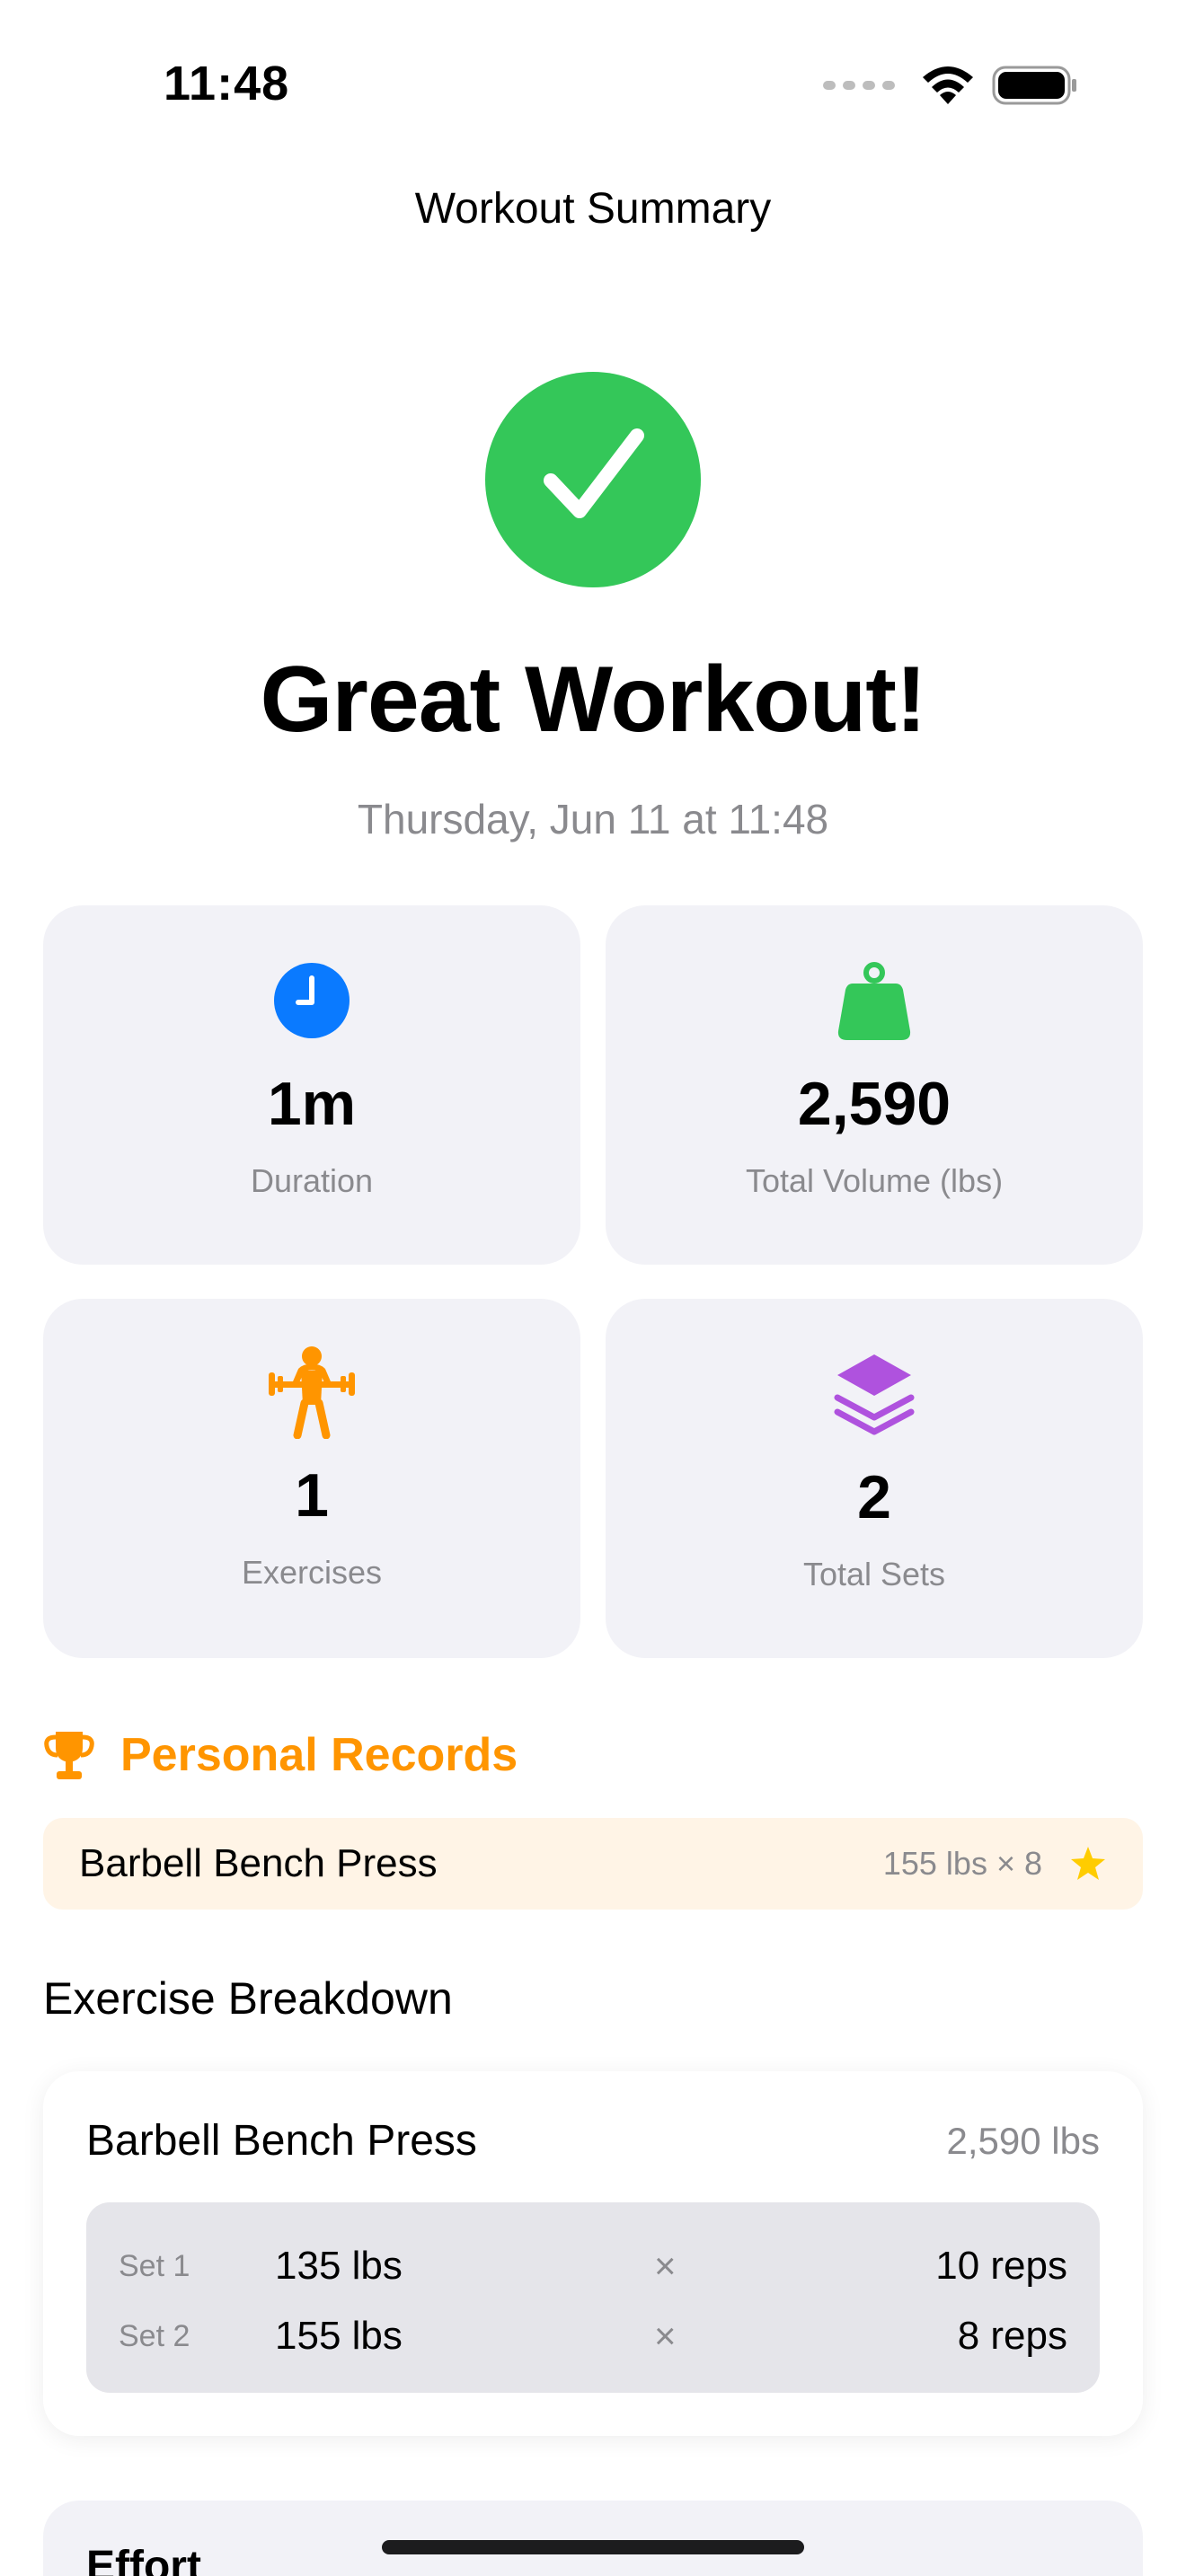  Describe the element at coordinates (593, 480) in the screenshot. I see `success-checkmark-icon` at that location.